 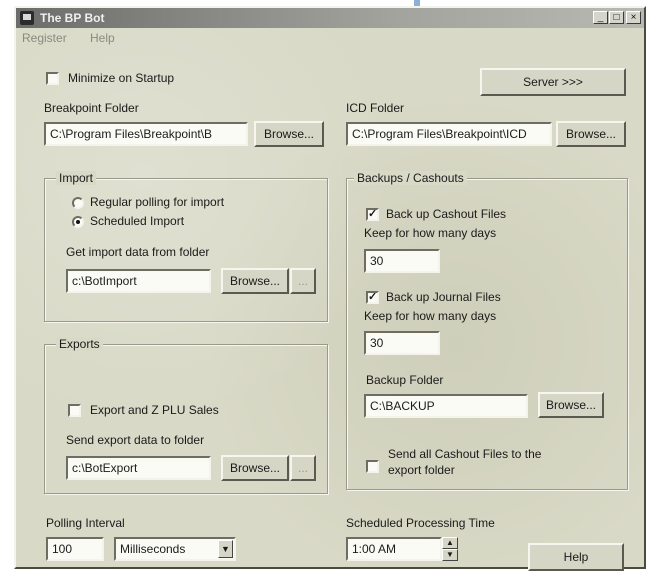 What do you see at coordinates (121, 78) in the screenshot?
I see `minimize-on-startup-label: Minimize on Startup` at bounding box center [121, 78].